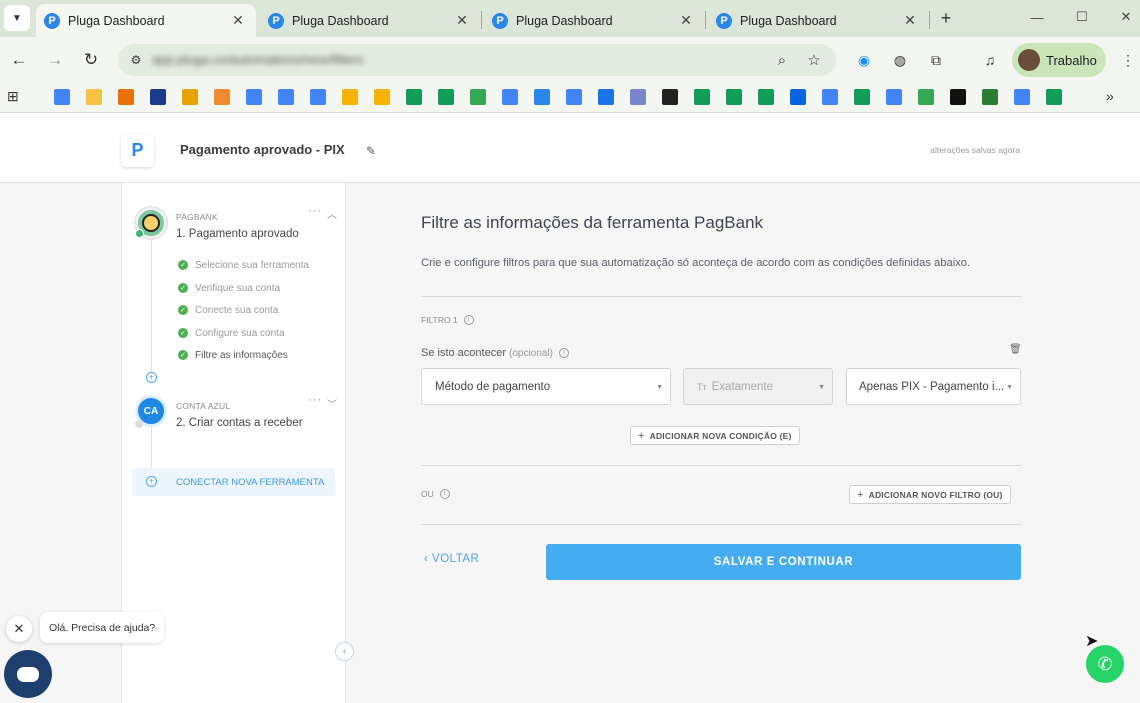  I want to click on window-close-button: ✕, so click(1126, 17).